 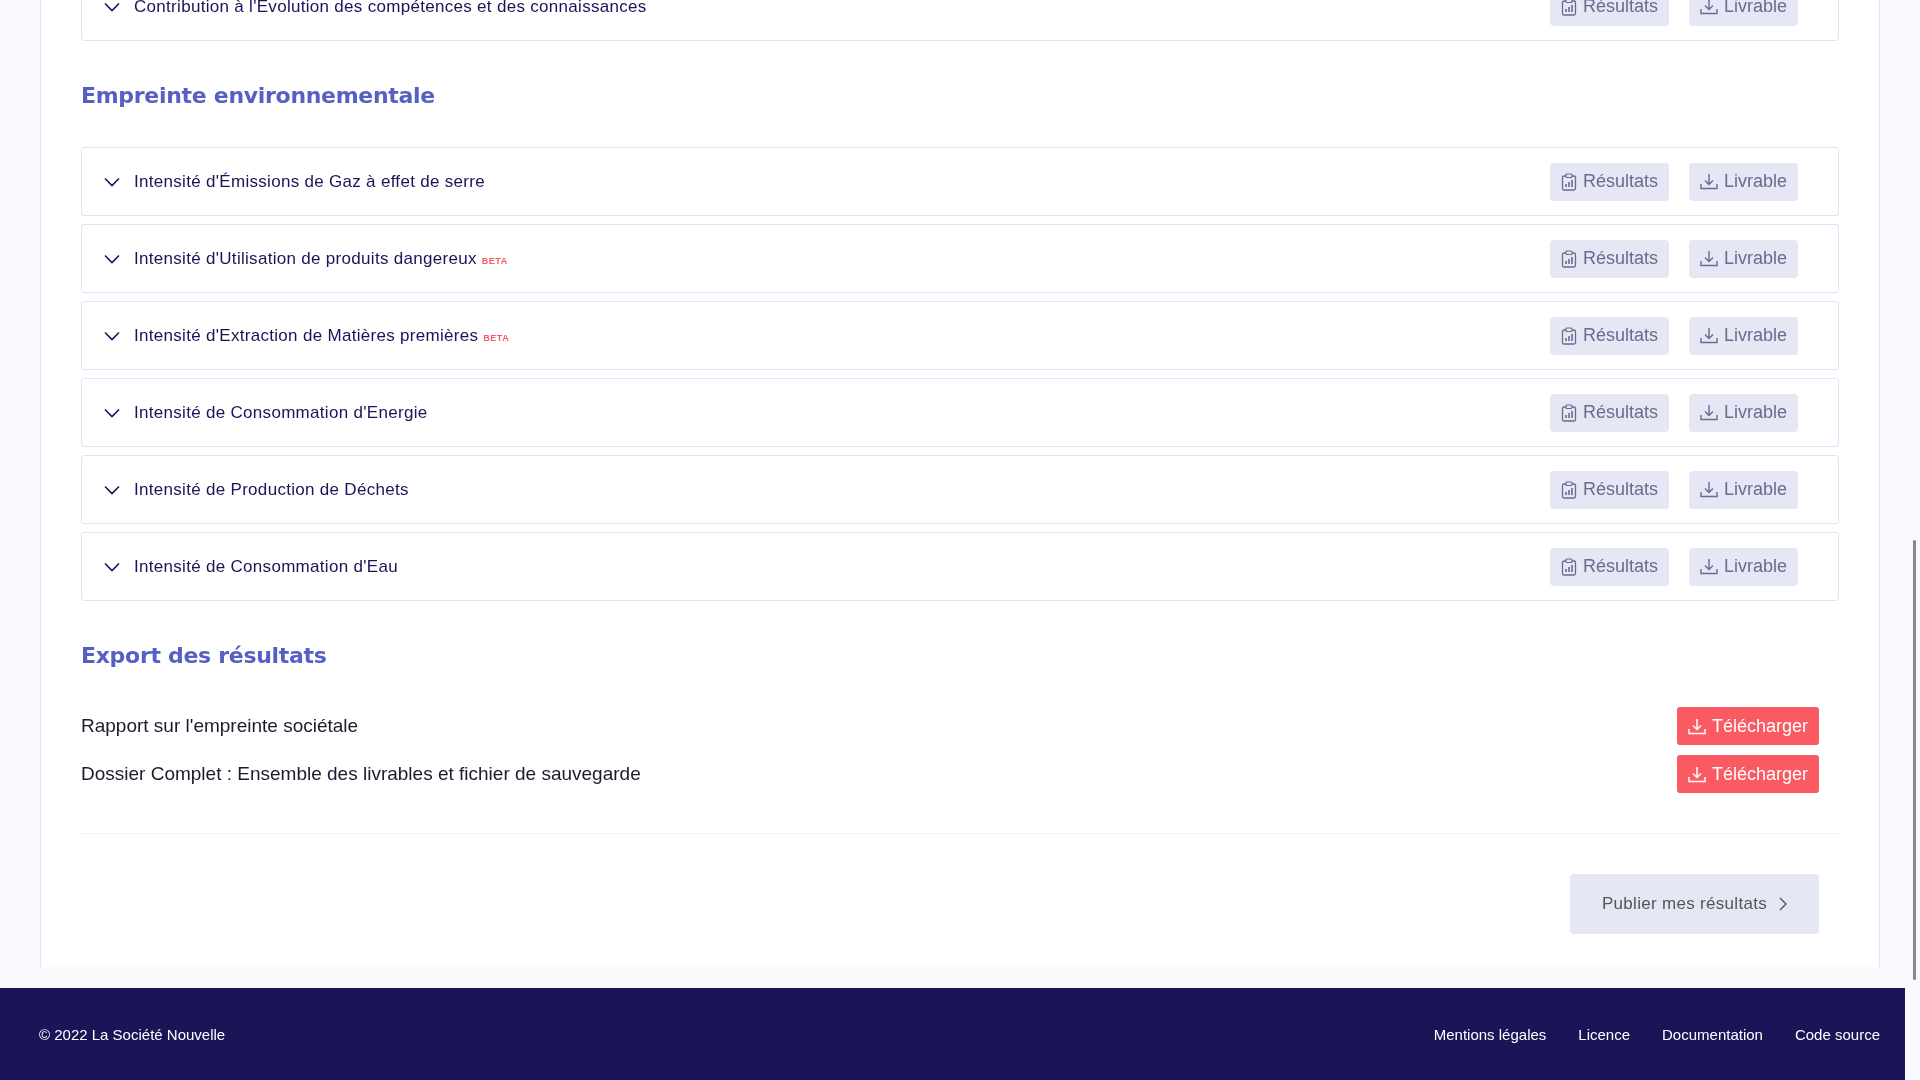 I want to click on footer-link: Licence, so click(x=1604, y=1034).